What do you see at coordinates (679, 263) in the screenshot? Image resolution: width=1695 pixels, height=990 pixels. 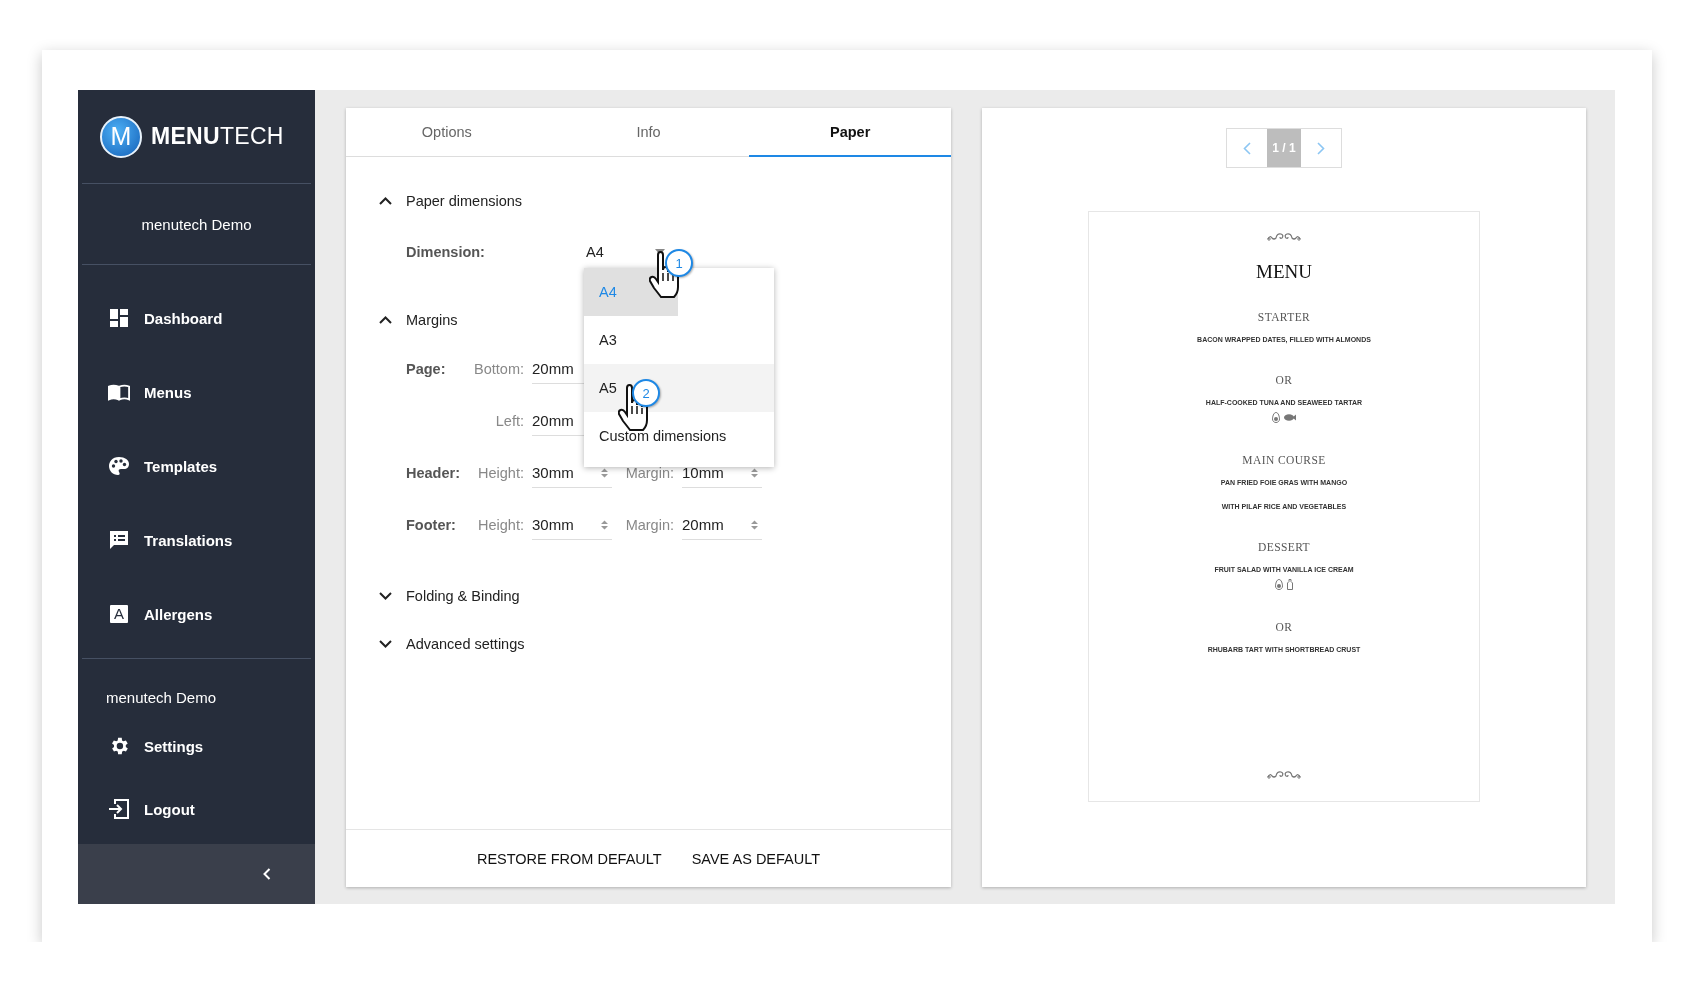 I see `step-badge: 1` at bounding box center [679, 263].